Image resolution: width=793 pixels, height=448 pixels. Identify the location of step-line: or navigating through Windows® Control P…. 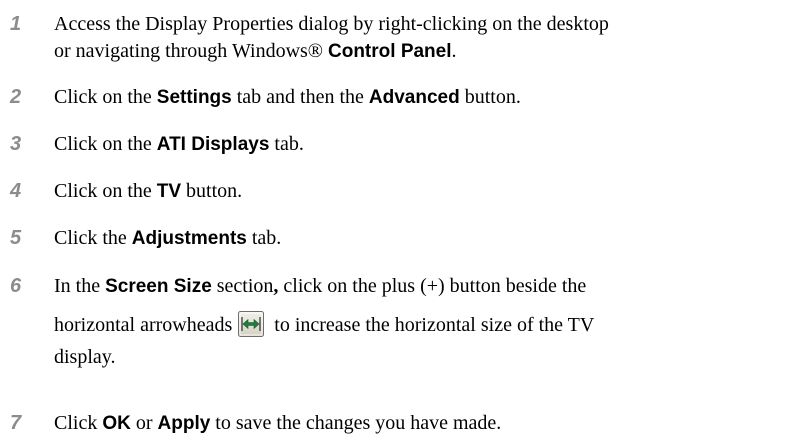
(422, 51).